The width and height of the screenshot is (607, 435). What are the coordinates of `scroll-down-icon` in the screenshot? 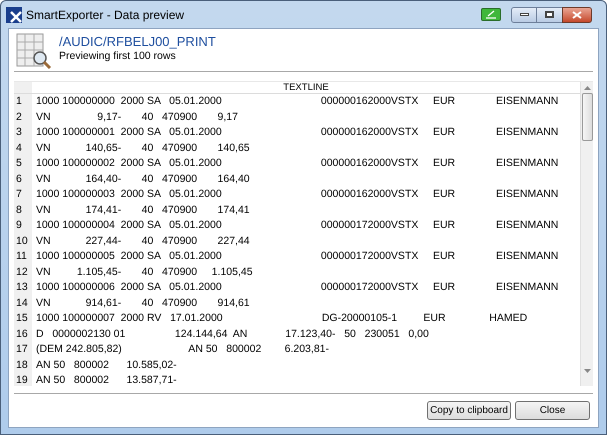 It's located at (587, 371).